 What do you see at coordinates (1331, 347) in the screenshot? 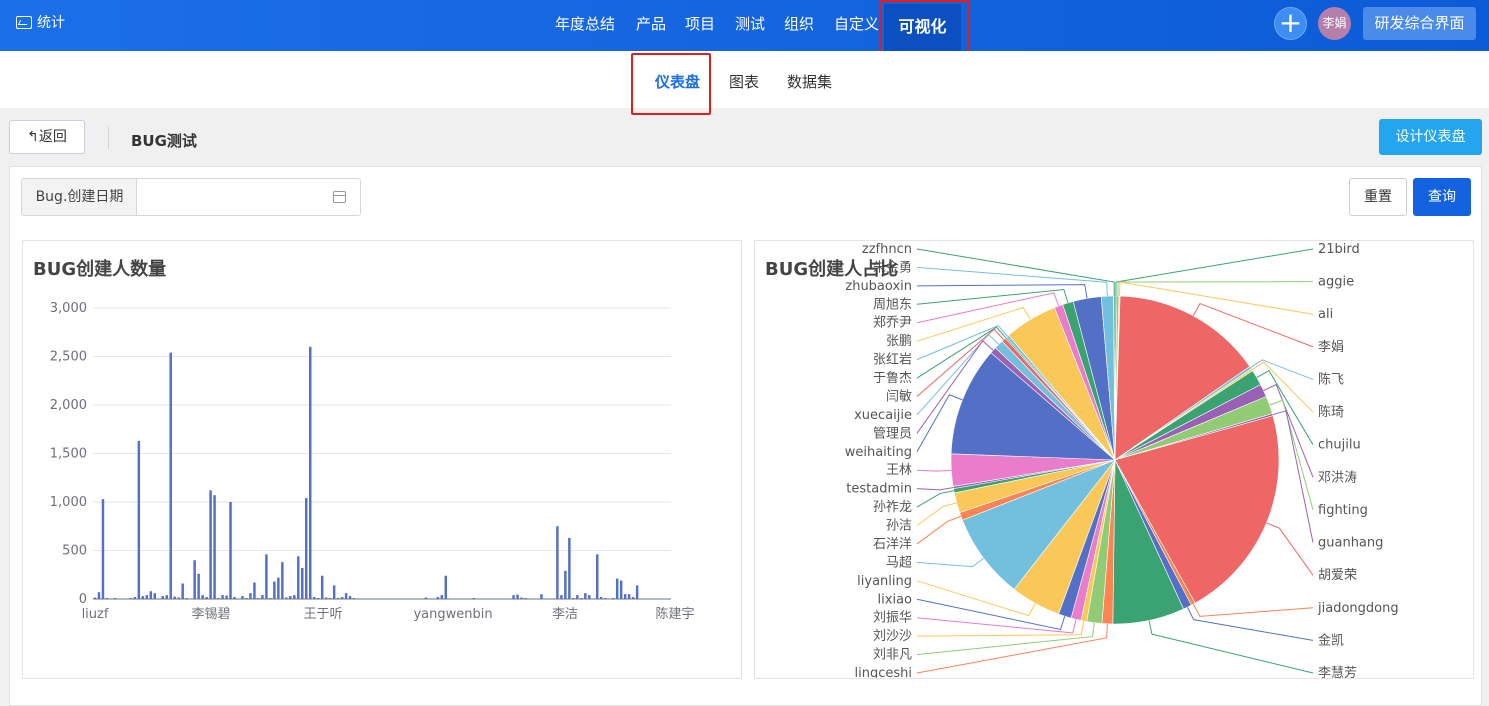
I see `pie-label: 李娟` at bounding box center [1331, 347].